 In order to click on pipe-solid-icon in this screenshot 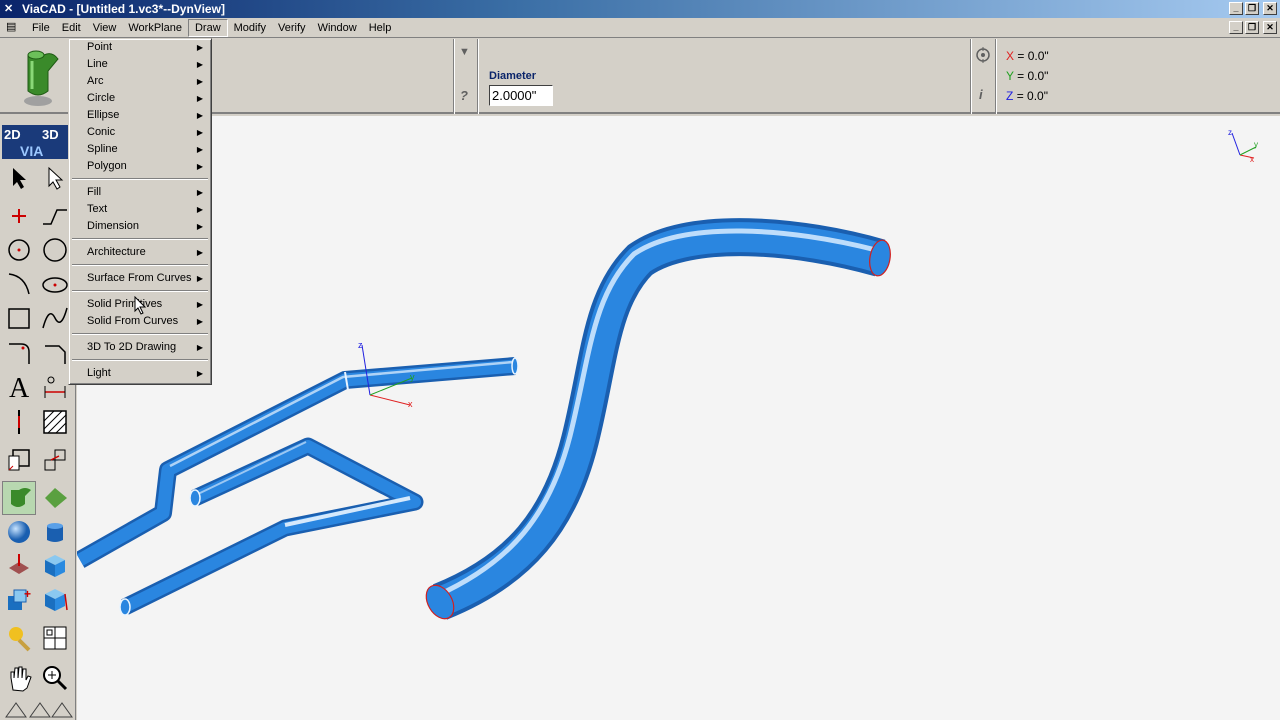, I will do `click(19, 498)`.